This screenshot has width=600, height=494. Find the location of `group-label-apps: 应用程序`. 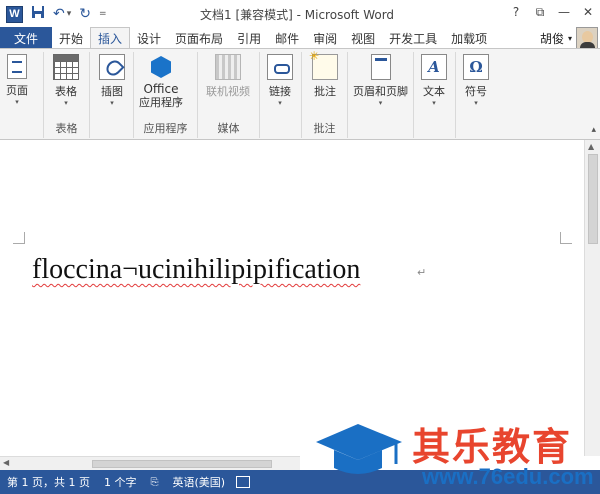

group-label-apps: 应用程序 is located at coordinates (165, 128).